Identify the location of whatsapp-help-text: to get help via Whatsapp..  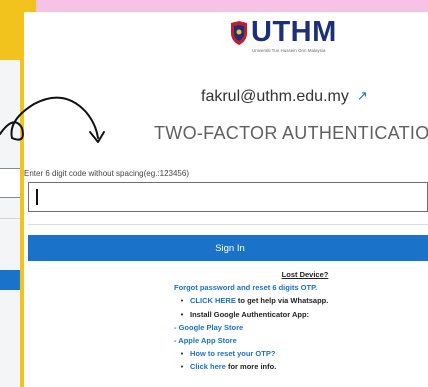
(282, 301).